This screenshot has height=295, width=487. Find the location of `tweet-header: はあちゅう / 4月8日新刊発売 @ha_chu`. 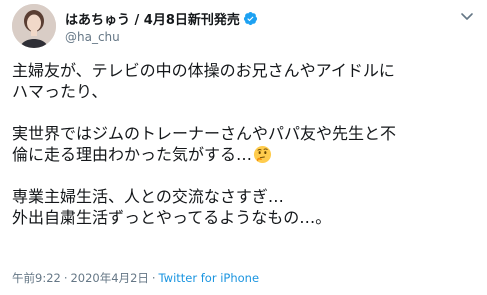

tweet-header: はあちゅう / 4月8日新刊発売 @ha_chu is located at coordinates (135, 26).